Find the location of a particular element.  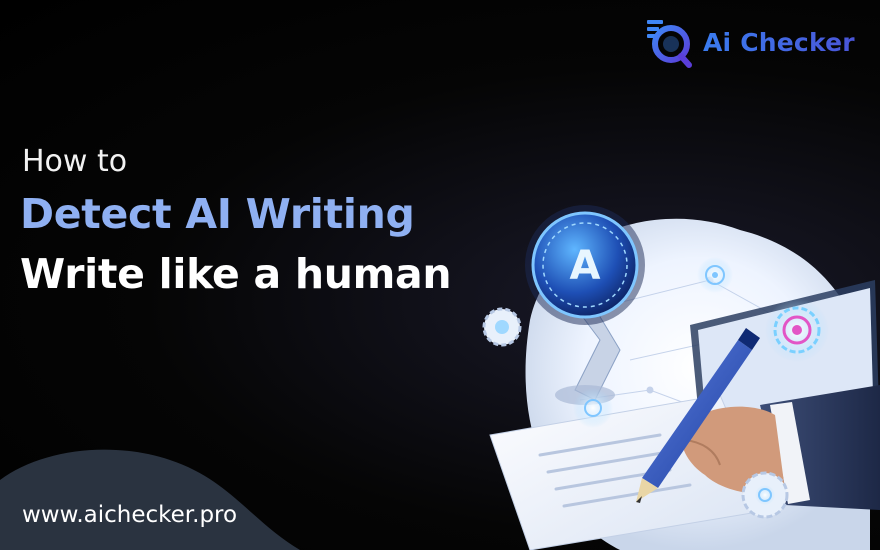

svg-text: A is located at coordinates (585, 266).